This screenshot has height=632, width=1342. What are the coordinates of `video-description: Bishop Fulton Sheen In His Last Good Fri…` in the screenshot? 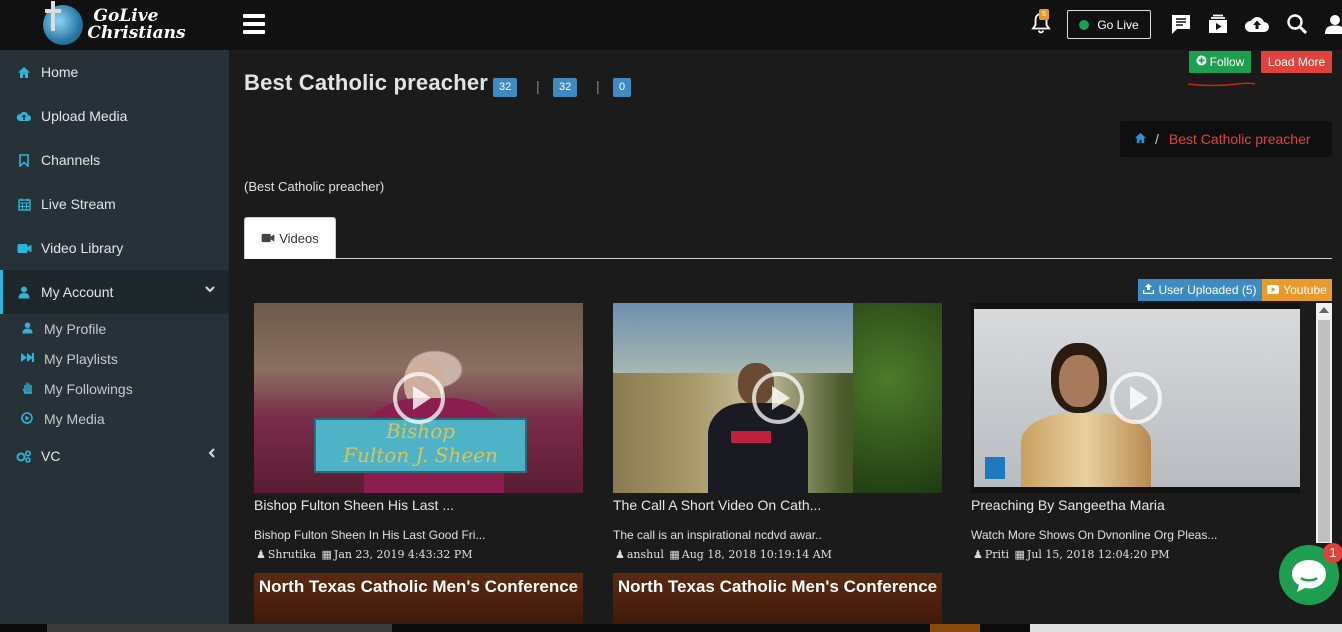 It's located at (370, 535).